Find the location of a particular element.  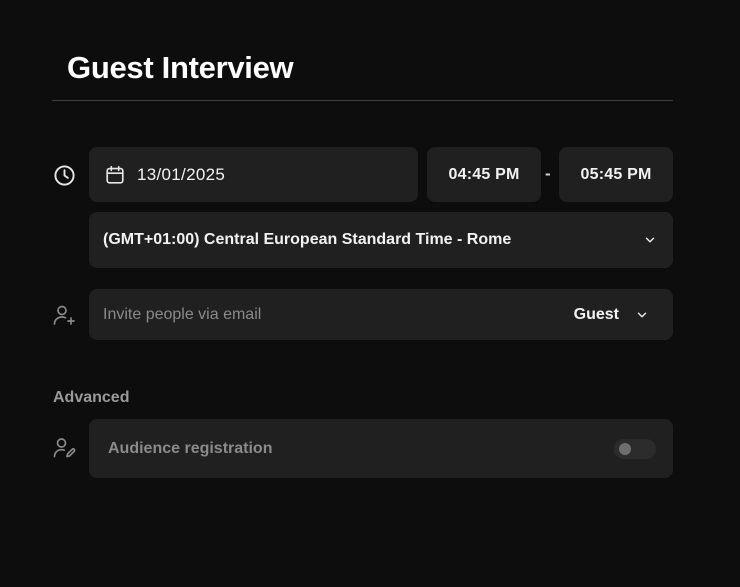

audience-registration-label: Audience registration is located at coordinates (190, 448).